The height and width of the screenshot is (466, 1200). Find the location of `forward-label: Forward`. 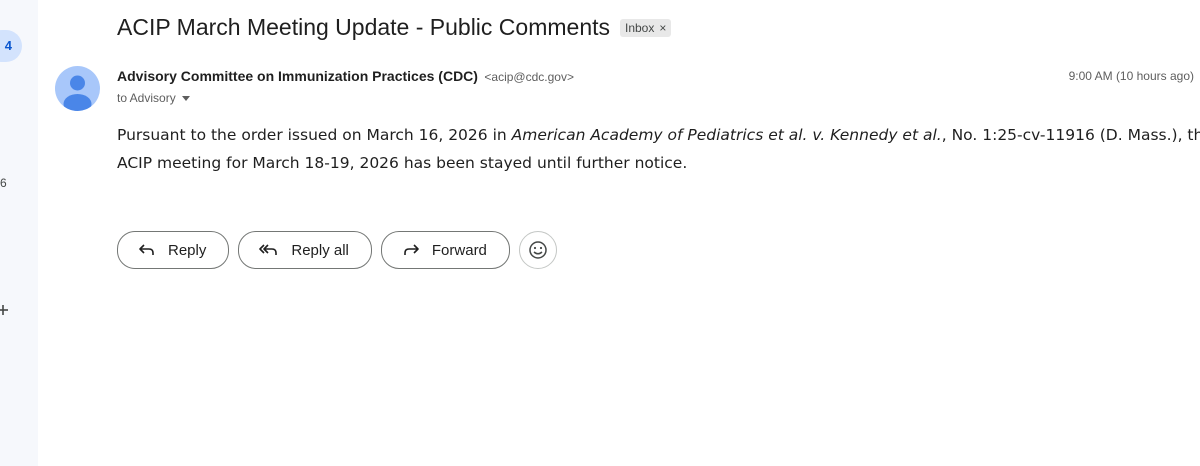

forward-label: Forward is located at coordinates (459, 250).